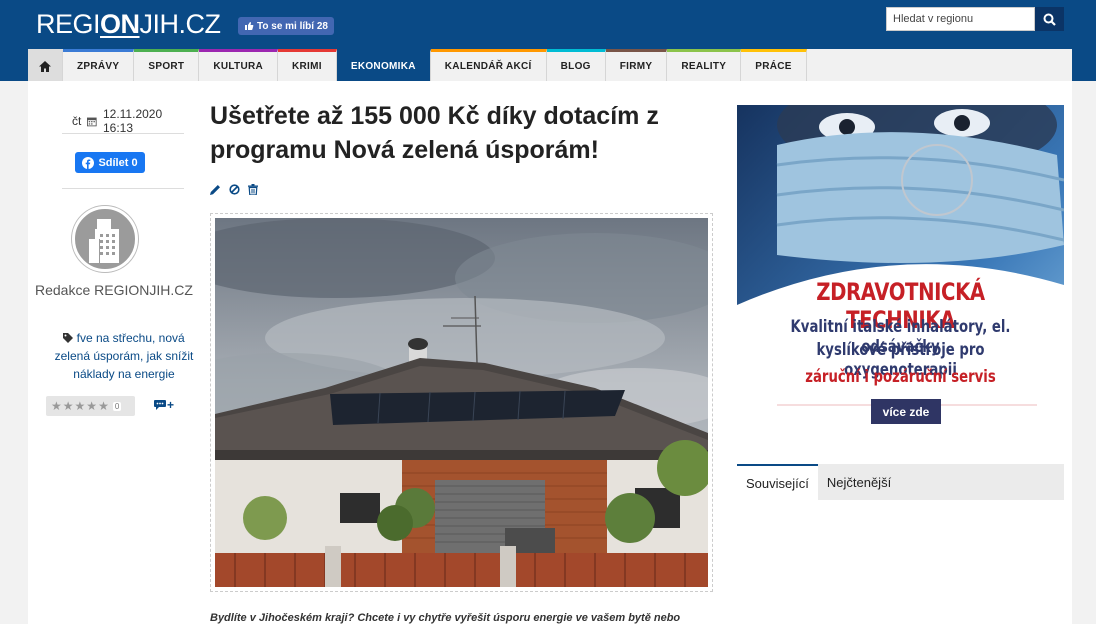  I want to click on publish-date: čt 12.11.2020 16:13, so click(123, 121).